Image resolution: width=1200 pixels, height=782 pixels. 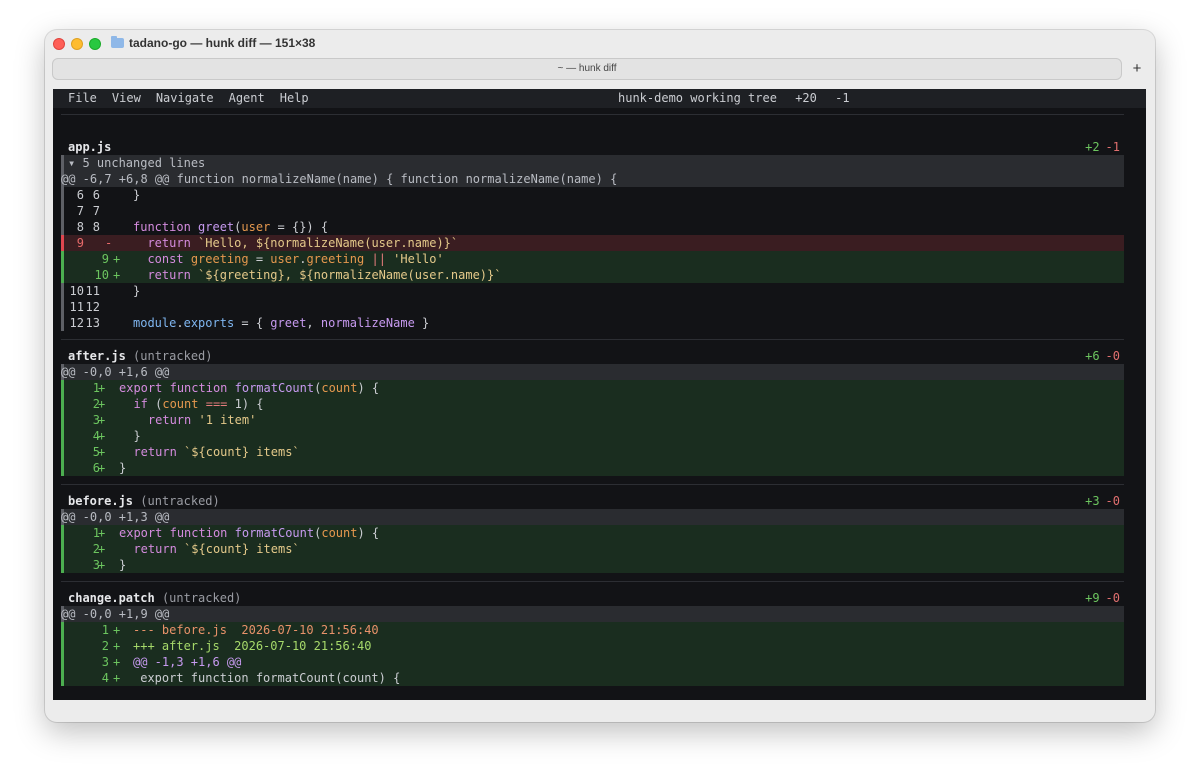 I want to click on menu-agent: Agent, so click(x=247, y=98).